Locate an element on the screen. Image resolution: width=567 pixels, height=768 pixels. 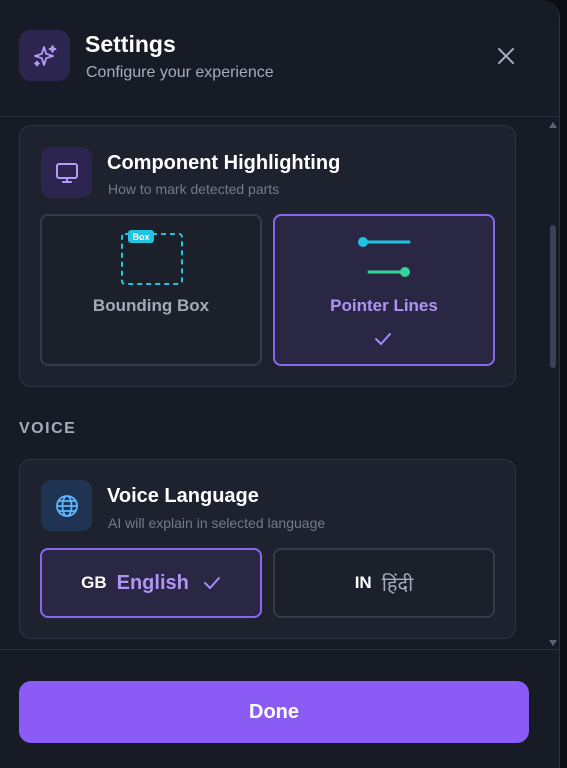
option-bounding-box: Box Bounding Box is located at coordinates (151, 290).